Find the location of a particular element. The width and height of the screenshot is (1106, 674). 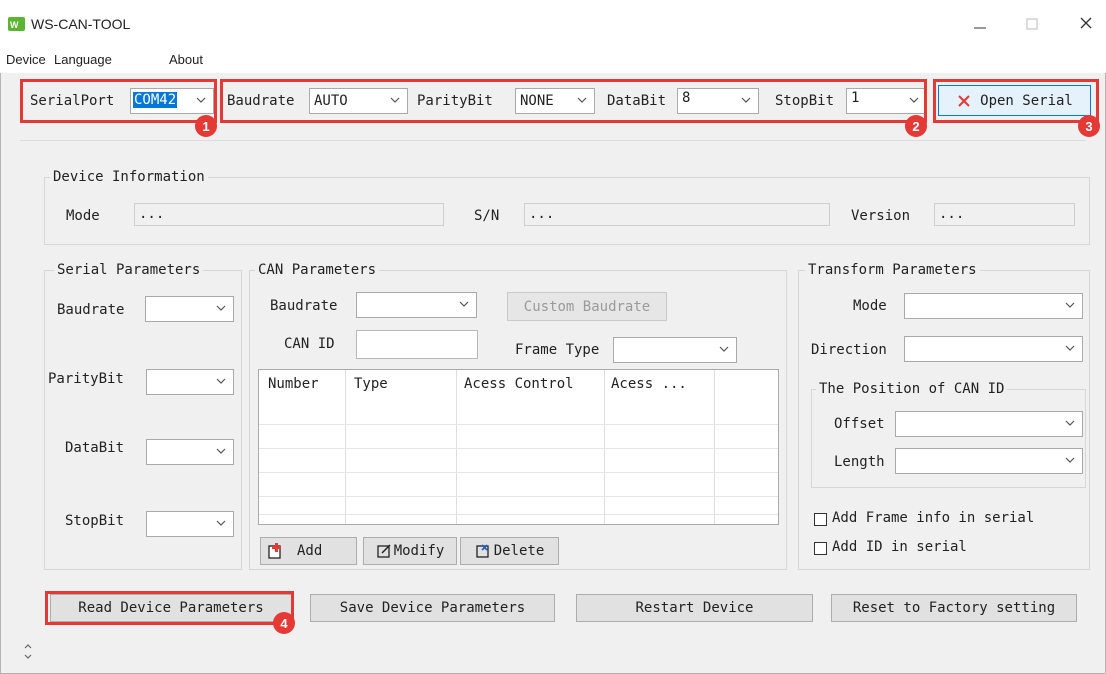

add-frame-info-label: Add Frame info in serial is located at coordinates (933, 518).